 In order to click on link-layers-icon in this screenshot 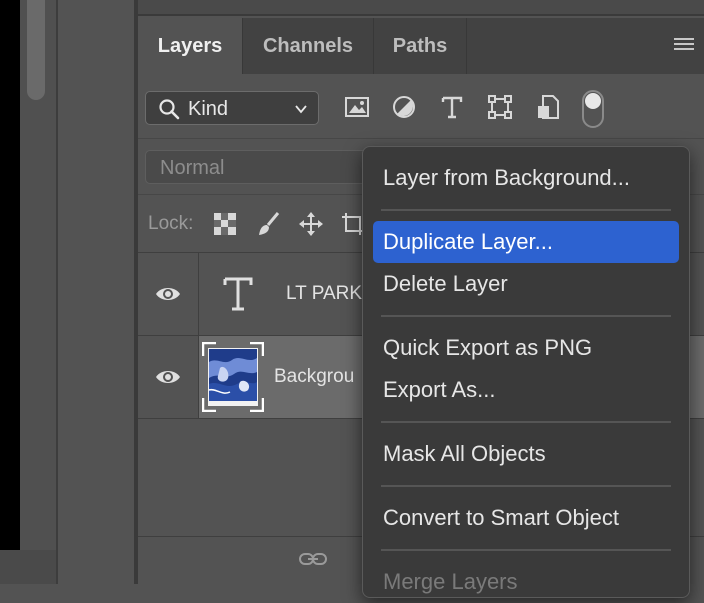, I will do `click(313, 559)`.